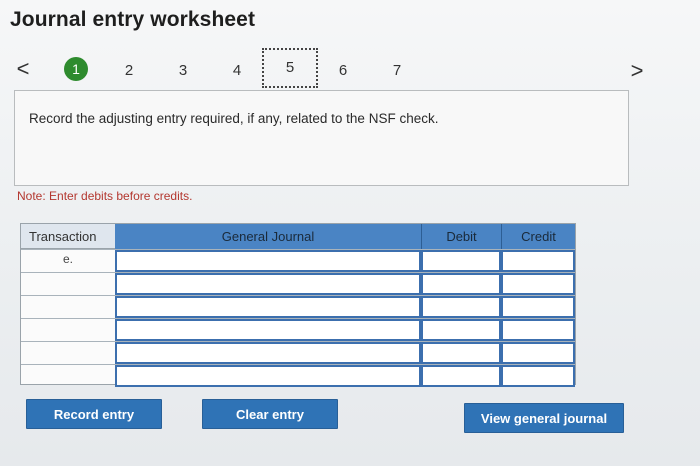  What do you see at coordinates (94, 414) in the screenshot?
I see `record-entry-button: Record entry` at bounding box center [94, 414].